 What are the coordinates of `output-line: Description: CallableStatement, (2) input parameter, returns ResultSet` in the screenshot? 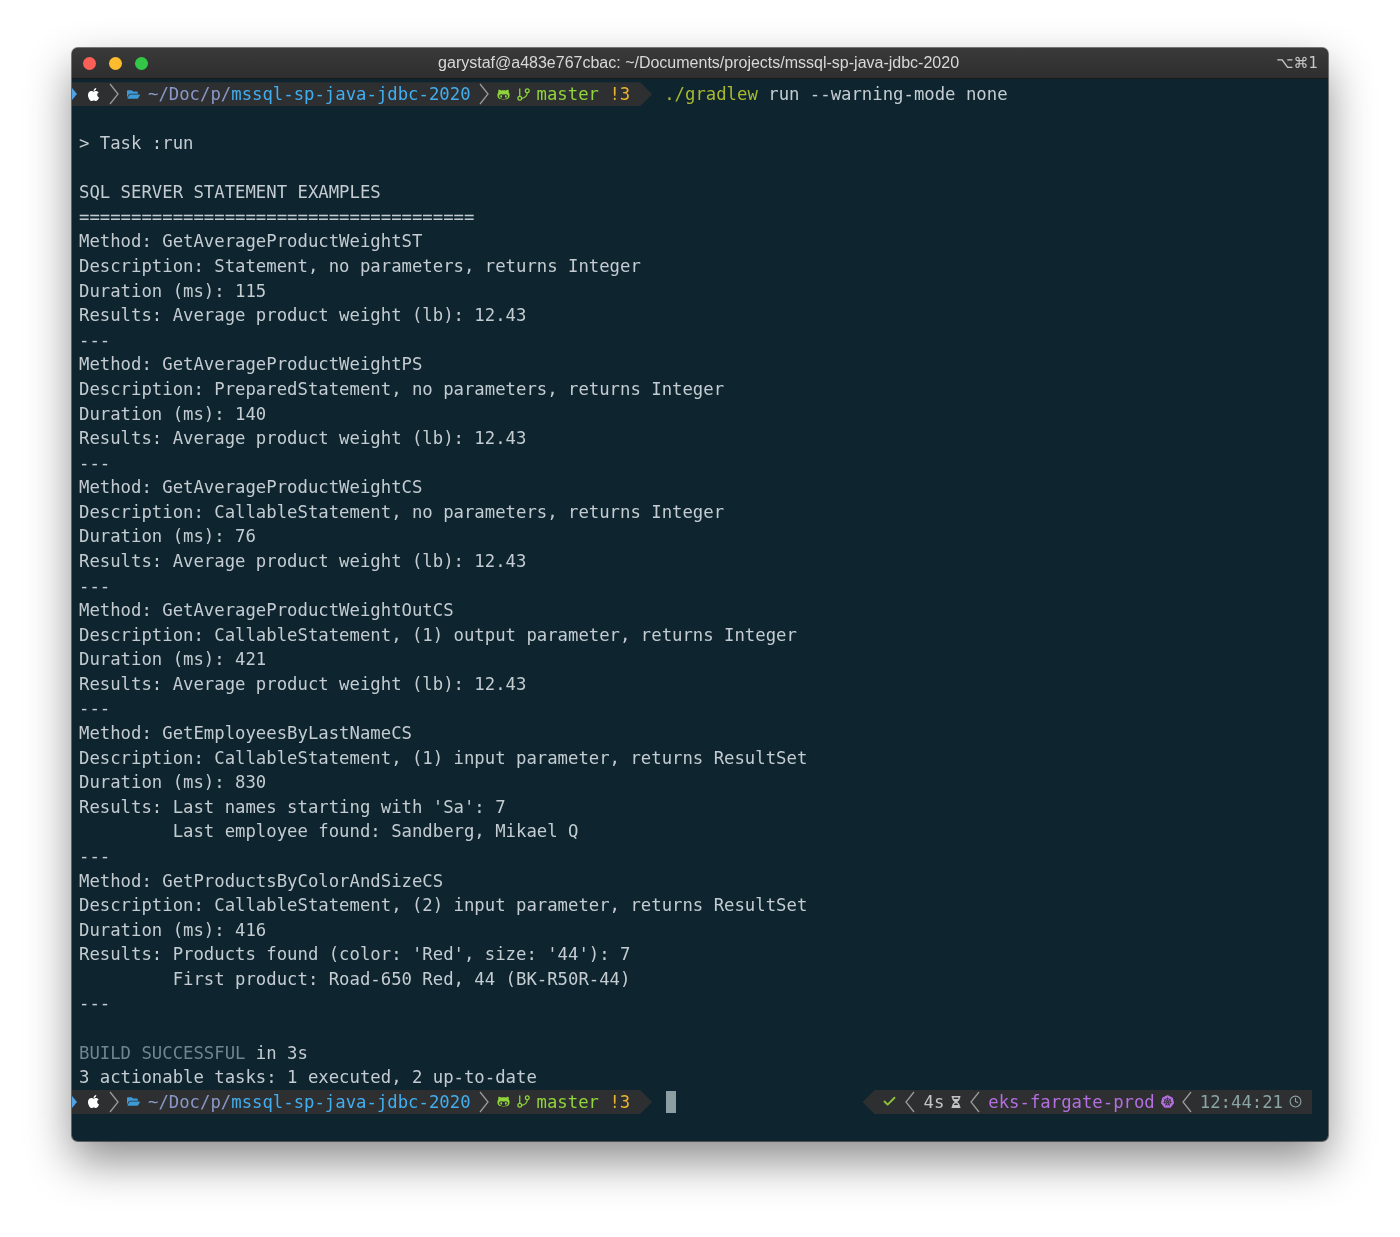 It's located at (443, 906).